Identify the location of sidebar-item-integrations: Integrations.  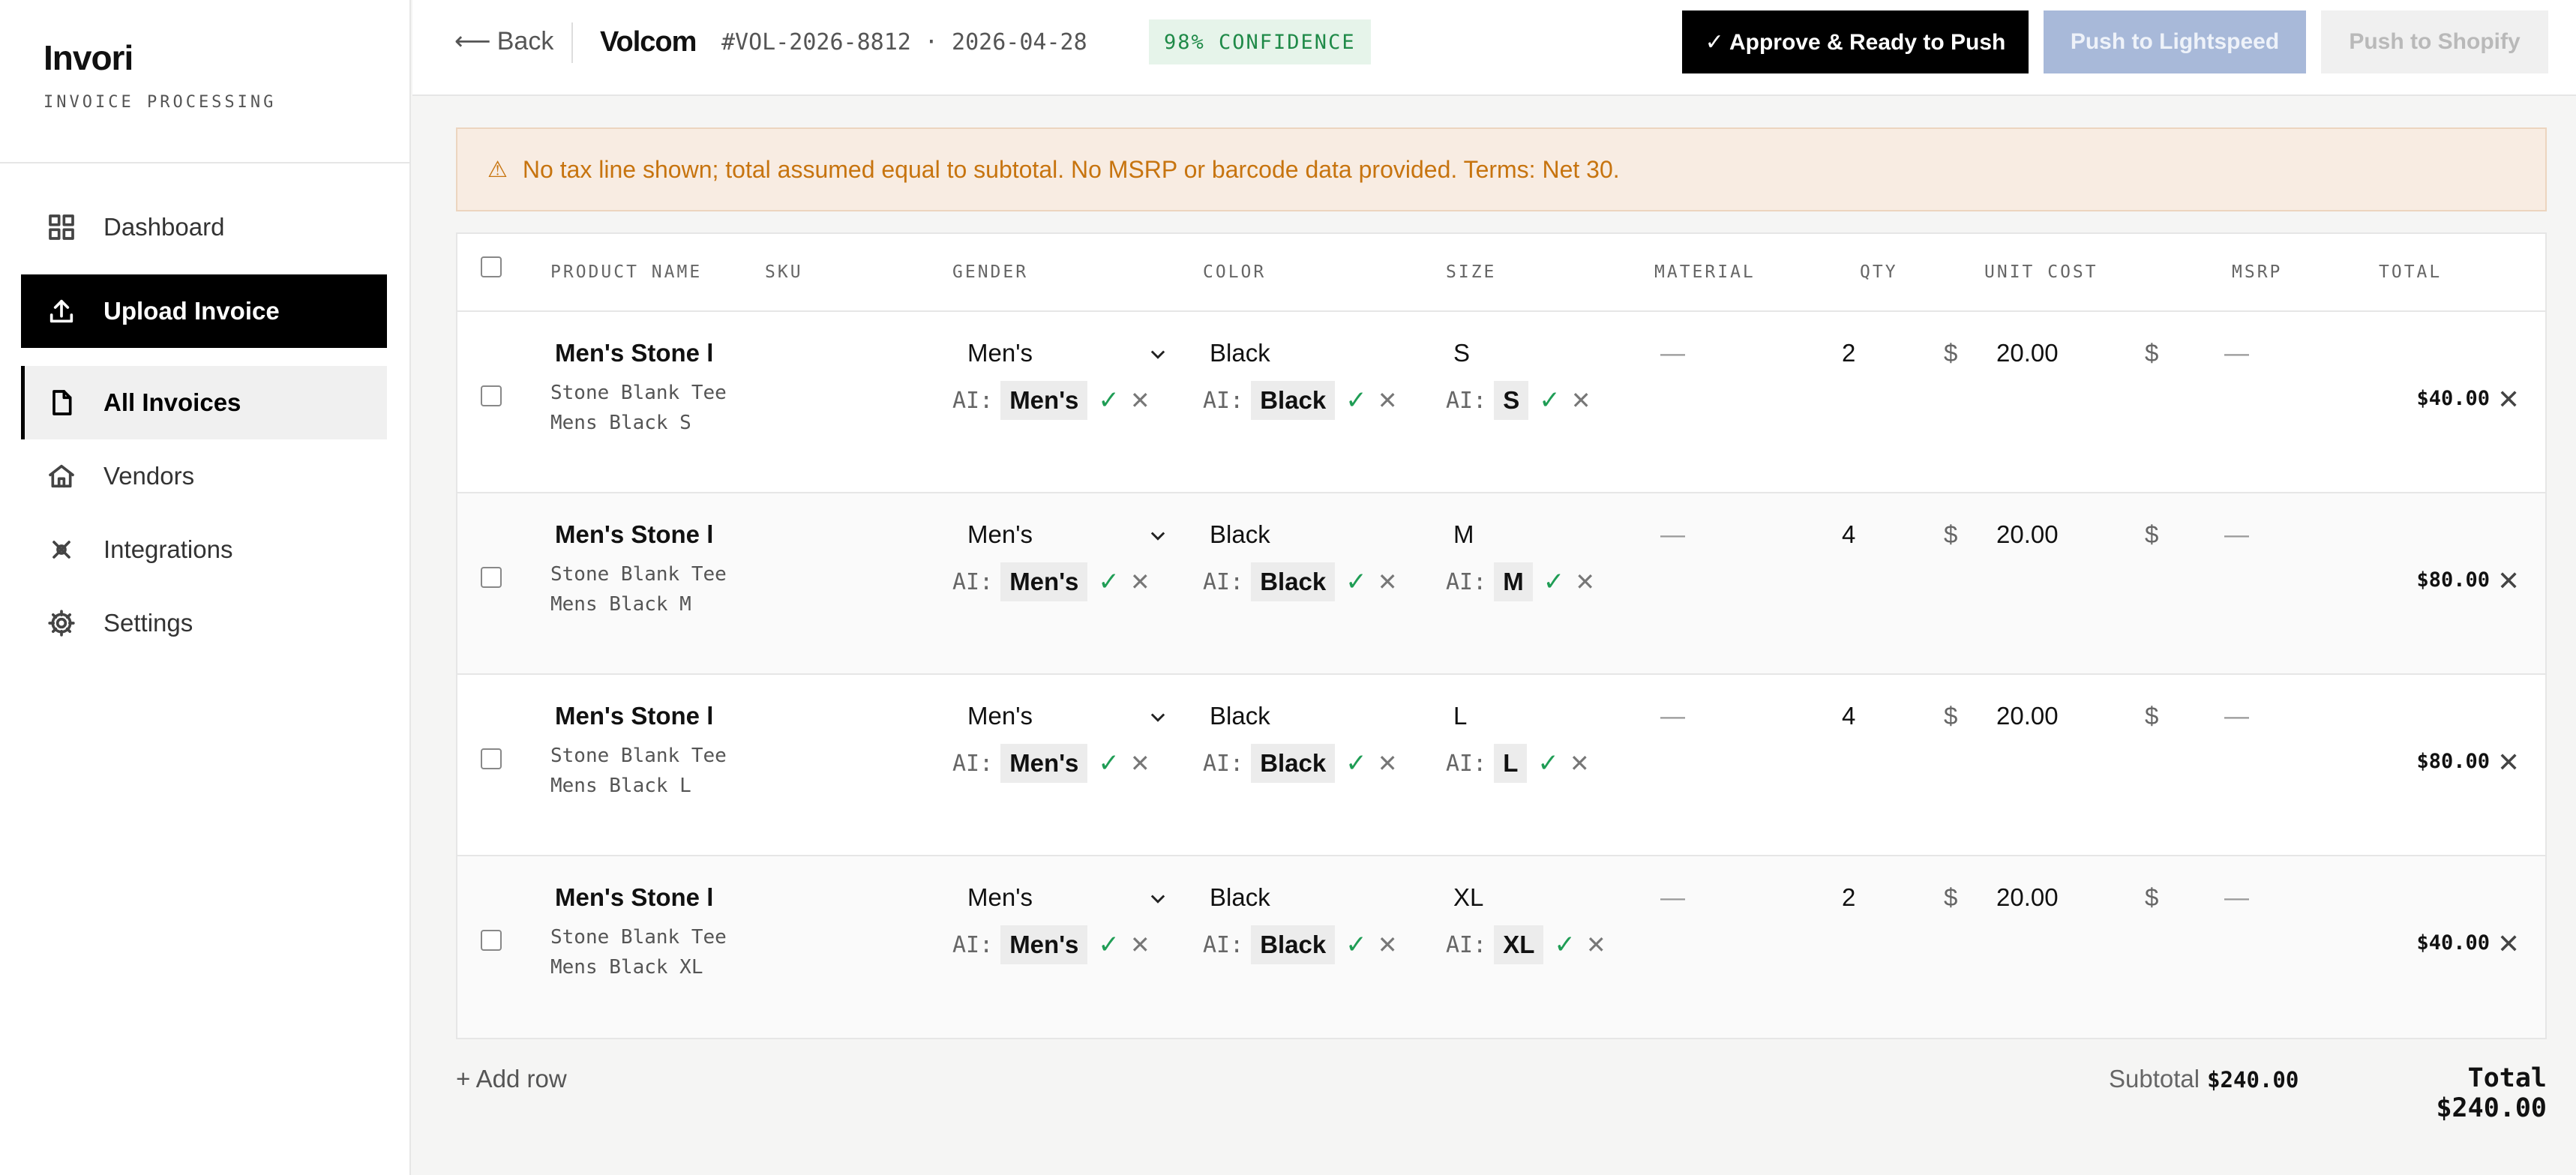
(204, 549).